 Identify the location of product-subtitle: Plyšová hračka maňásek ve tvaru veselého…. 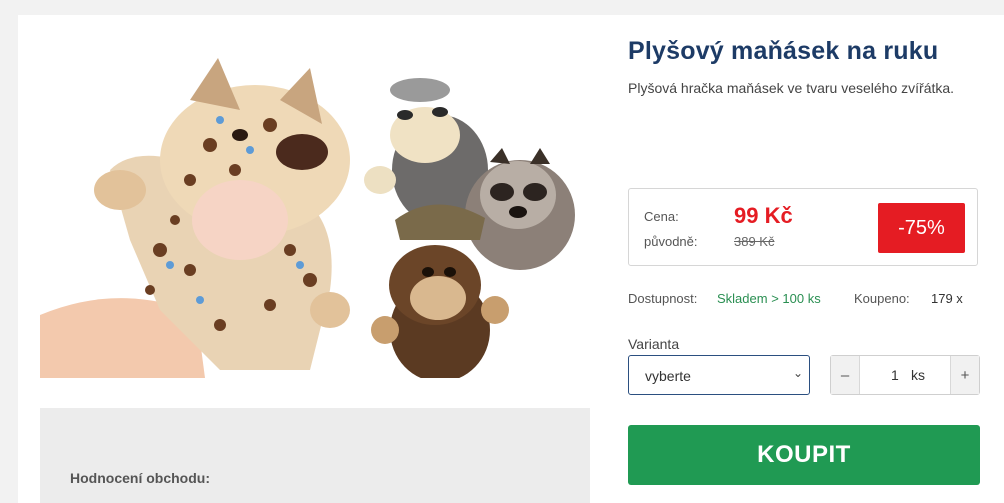
(791, 88).